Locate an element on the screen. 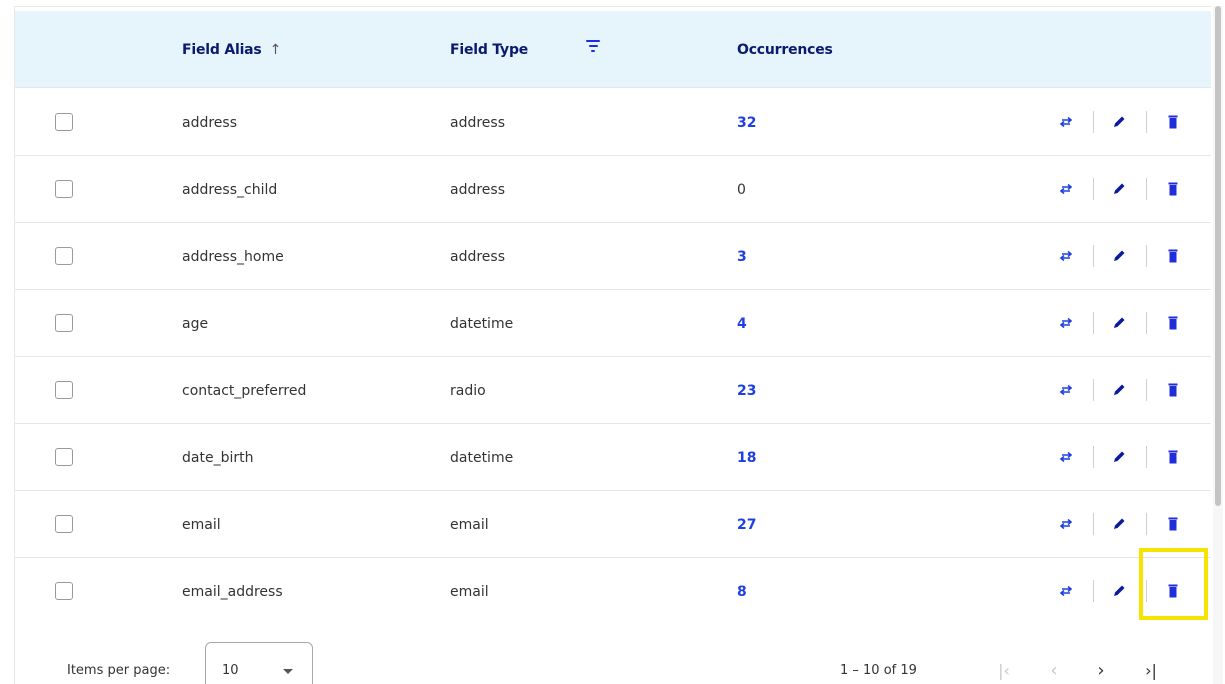 Image resolution: width=1225 pixels, height=684 pixels. field-alias-cell: address_child is located at coordinates (229, 189).